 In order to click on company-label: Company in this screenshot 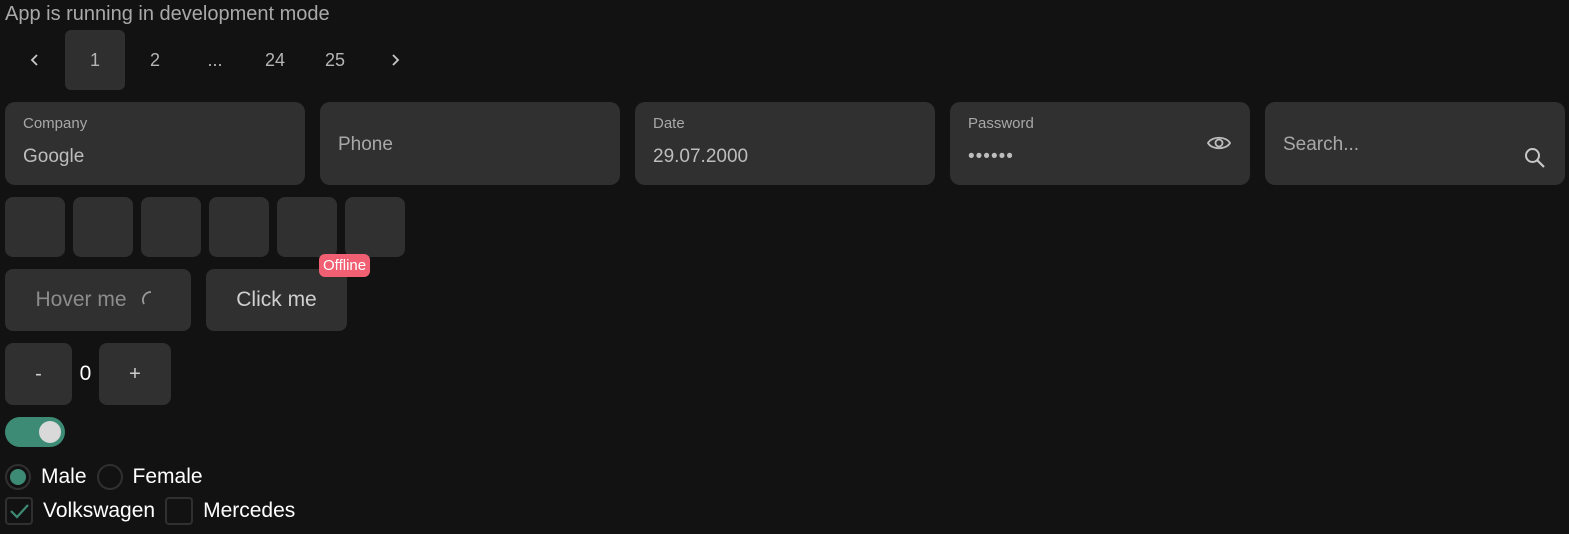, I will do `click(55, 123)`.